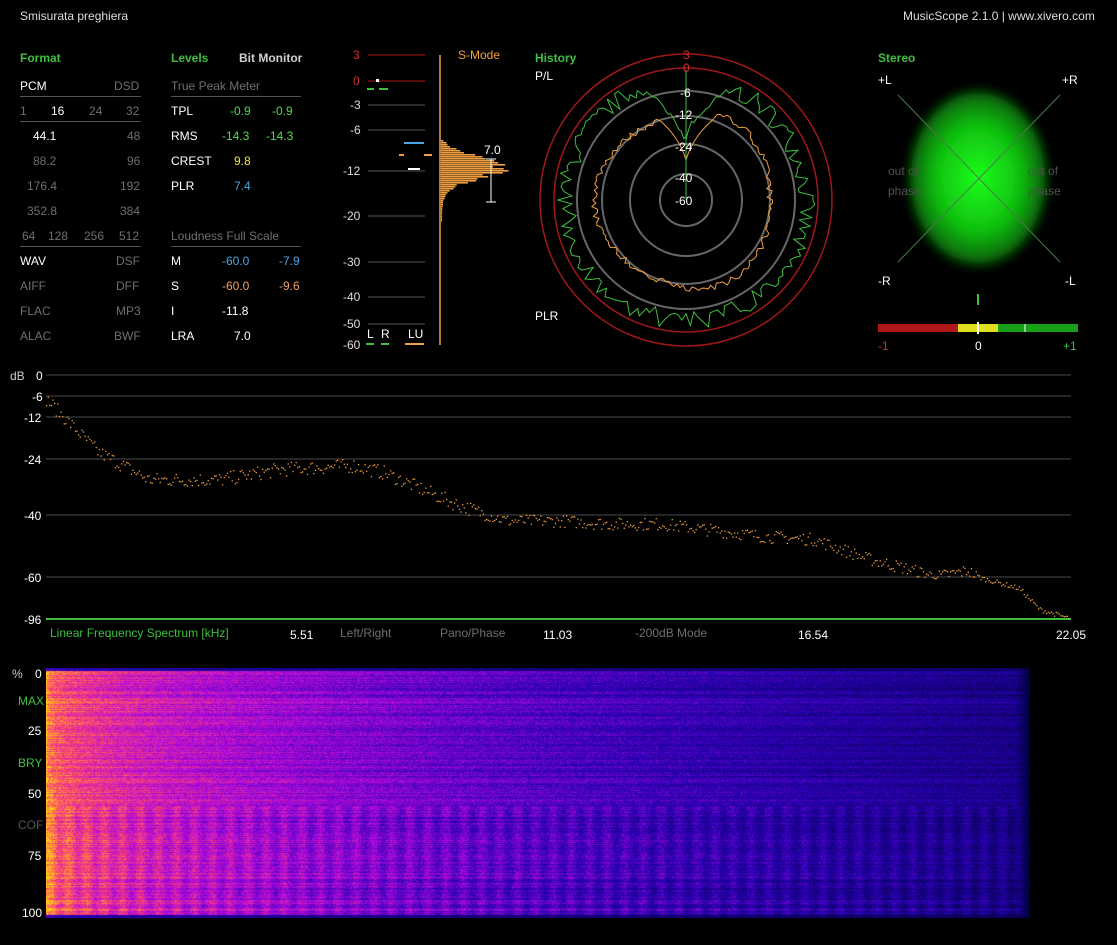 This screenshot has width=1117, height=945. Describe the element at coordinates (35, 731) in the screenshot. I see `sg-tick-25: 25` at that location.